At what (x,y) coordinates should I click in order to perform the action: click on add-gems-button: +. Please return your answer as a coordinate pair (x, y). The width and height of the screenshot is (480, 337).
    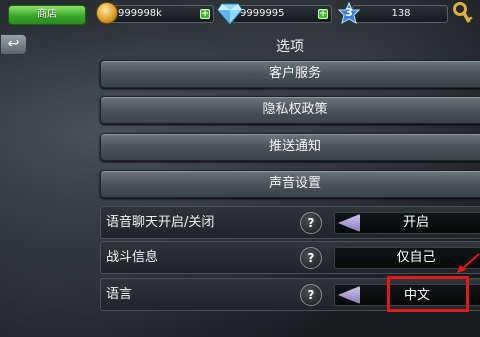
    Looking at the image, I should click on (323, 14).